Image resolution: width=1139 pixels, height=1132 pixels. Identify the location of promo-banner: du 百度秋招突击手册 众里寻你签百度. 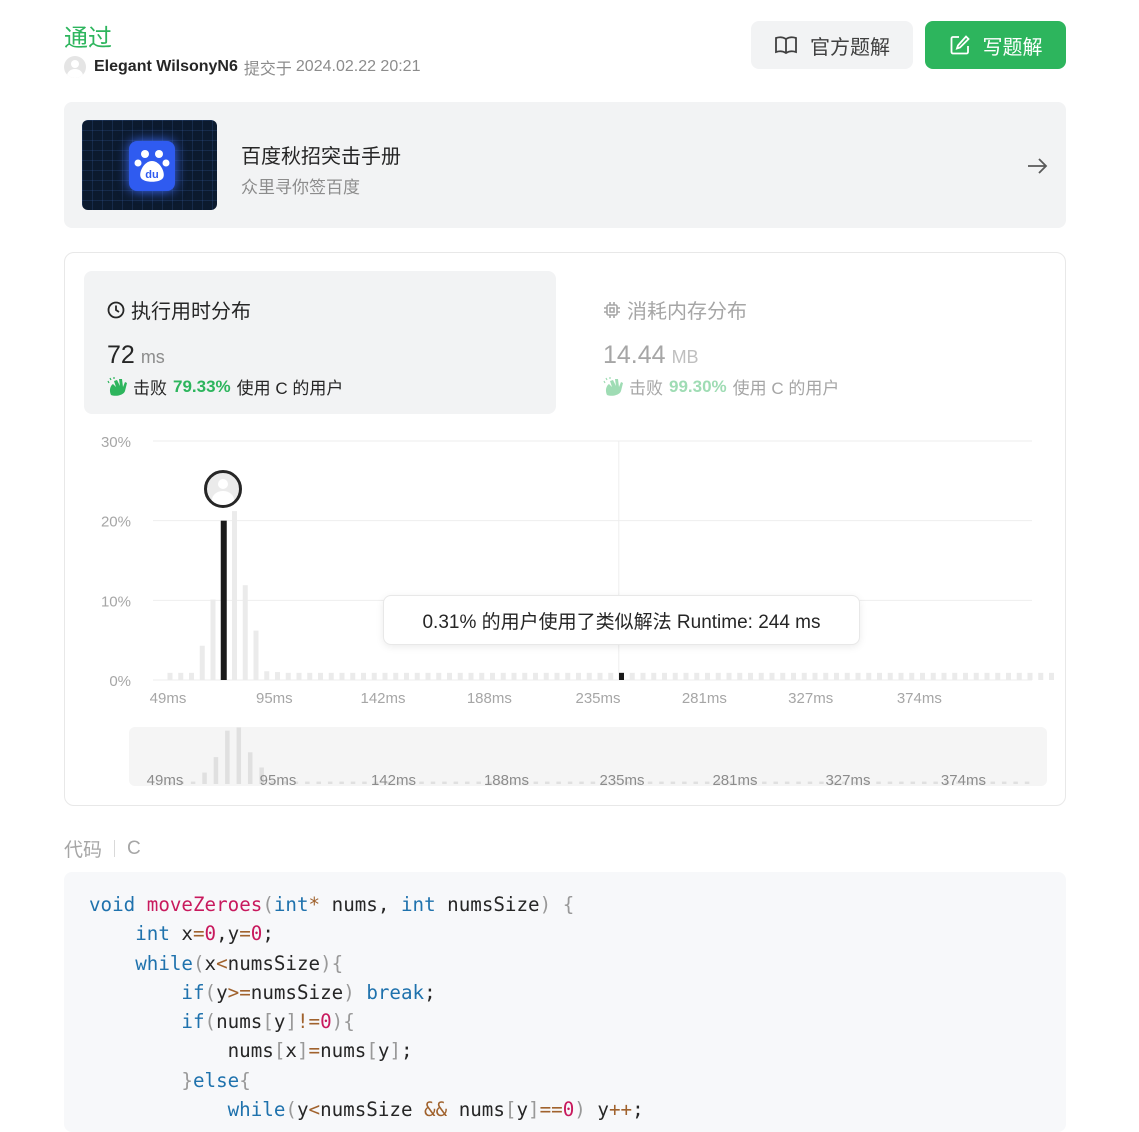
(565, 165).